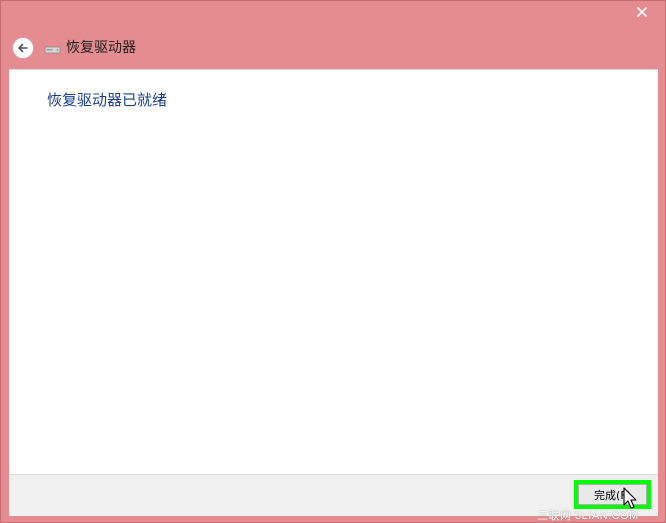  Describe the element at coordinates (52, 50) in the screenshot. I see `drive-icon` at that location.